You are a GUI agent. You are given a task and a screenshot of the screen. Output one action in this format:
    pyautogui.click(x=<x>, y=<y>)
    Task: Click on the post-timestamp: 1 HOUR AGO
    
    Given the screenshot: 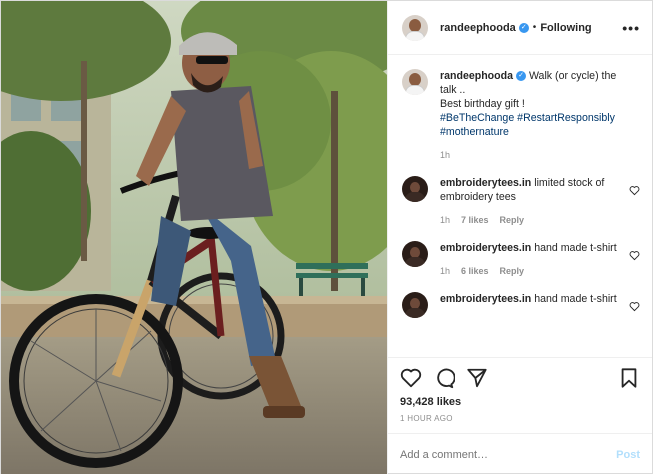 What is the action you would take?
    pyautogui.click(x=520, y=418)
    